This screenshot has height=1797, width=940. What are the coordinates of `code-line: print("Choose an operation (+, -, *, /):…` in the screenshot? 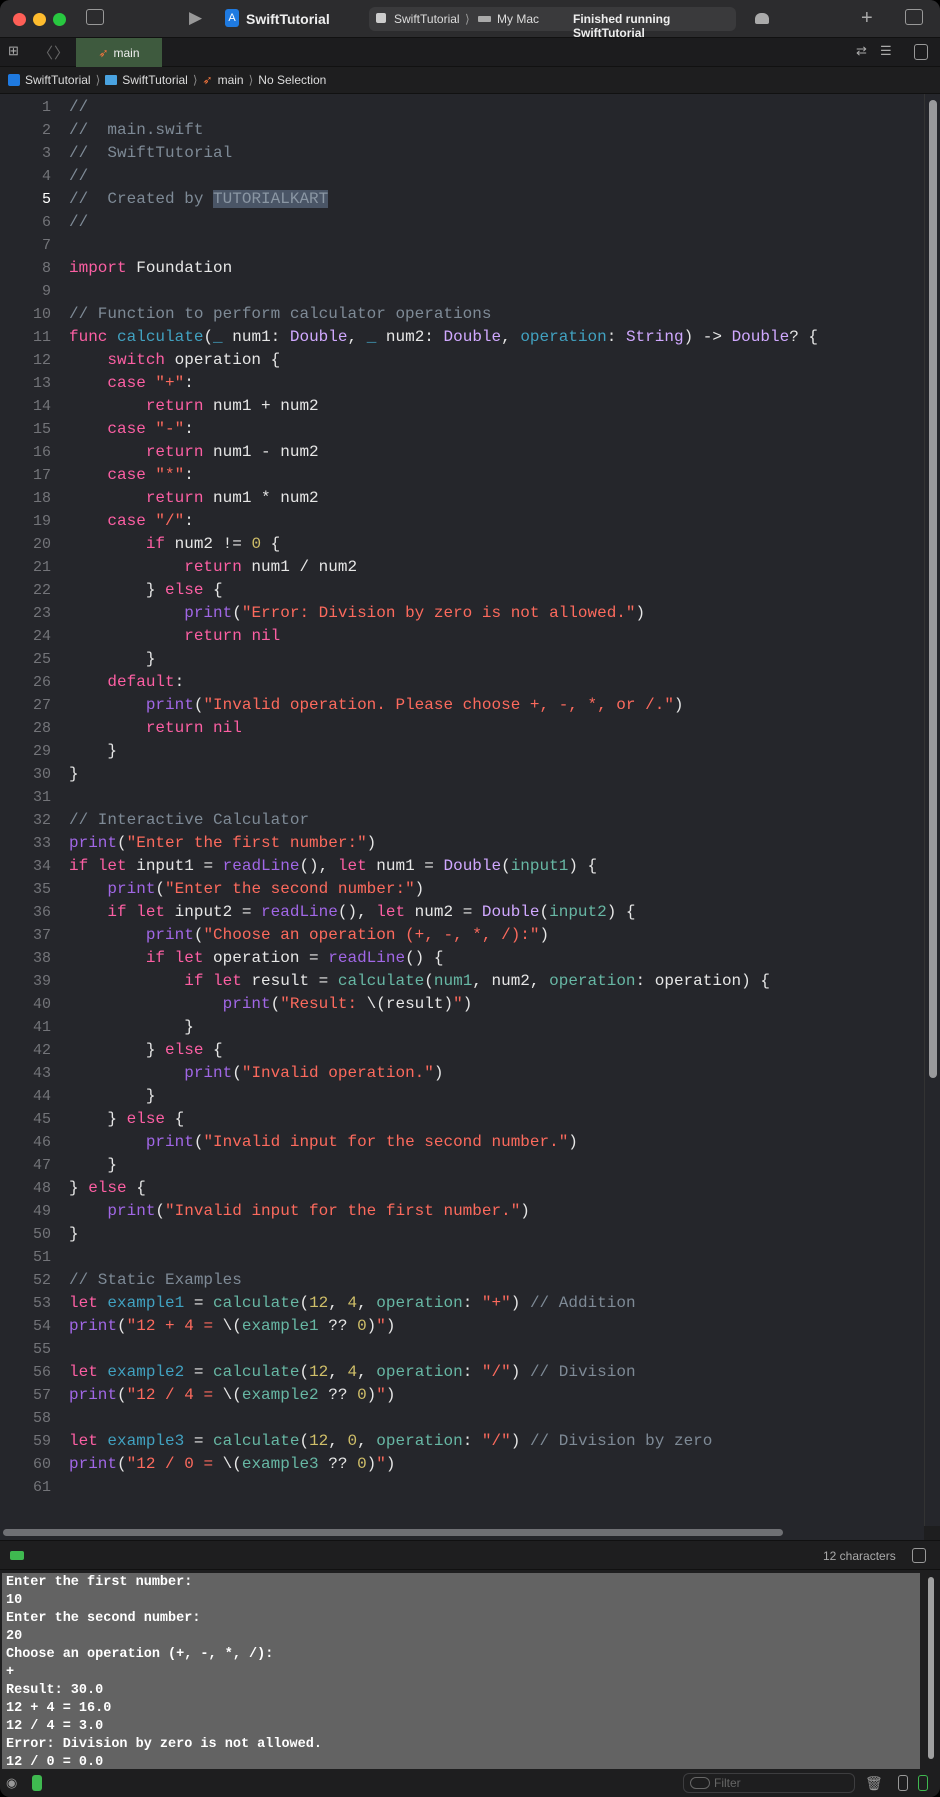 It's located at (309, 935).